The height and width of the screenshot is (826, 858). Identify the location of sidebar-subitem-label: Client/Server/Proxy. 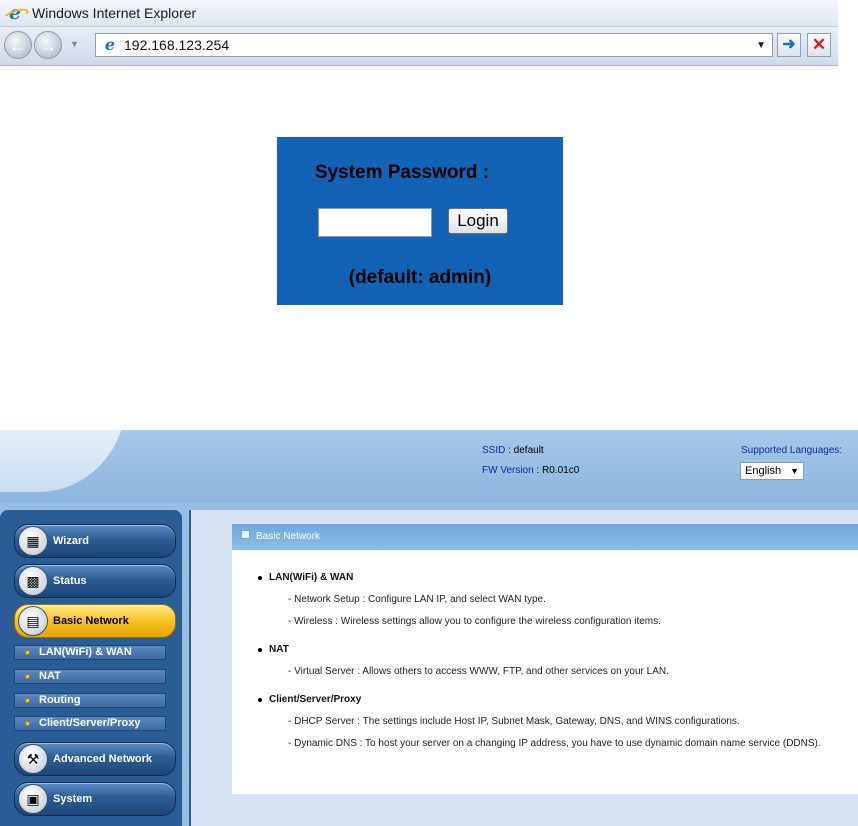
(90, 723).